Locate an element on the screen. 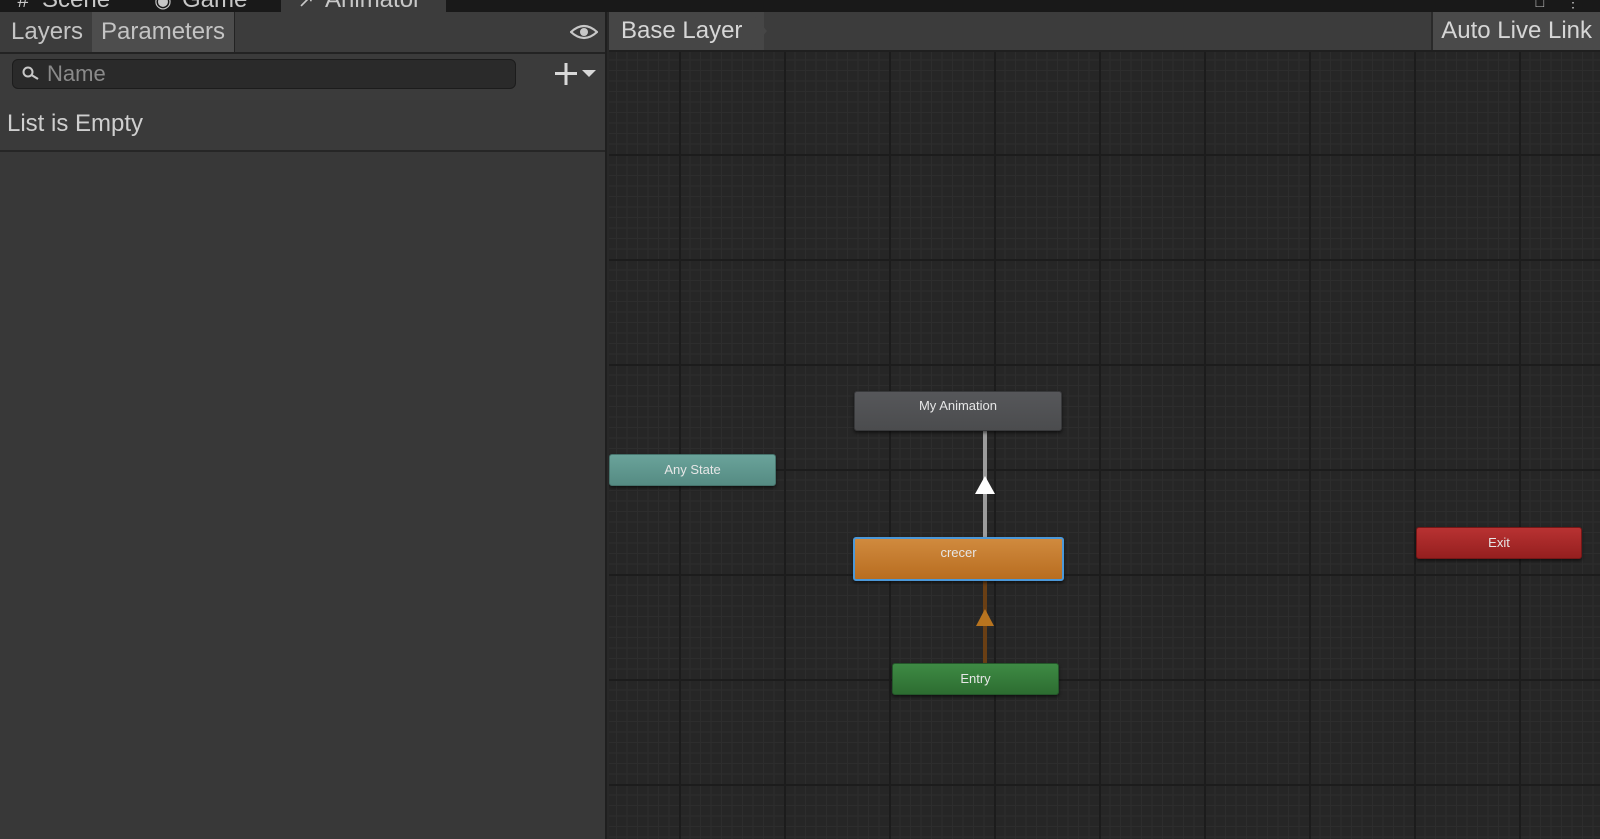 Image resolution: width=1600 pixels, height=839 pixels. left-panel-tabs: Layers Parameters is located at coordinates (302, 33).